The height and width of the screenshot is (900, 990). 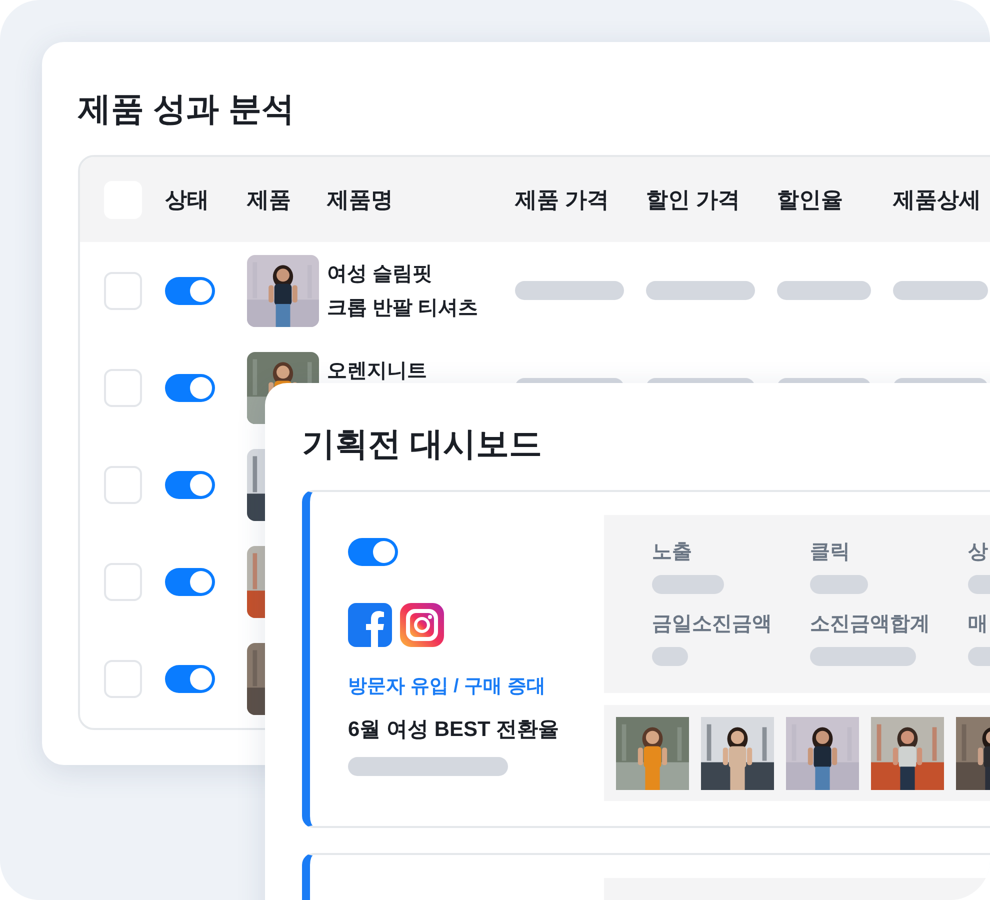 I want to click on product-name: 오렌지니트, so click(x=377, y=371).